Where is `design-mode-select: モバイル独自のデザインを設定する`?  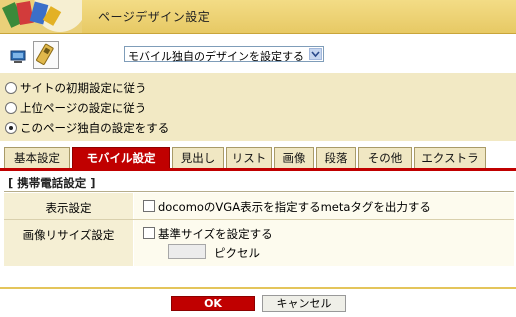 design-mode-select: モバイル独自のデザインを設定する is located at coordinates (224, 54).